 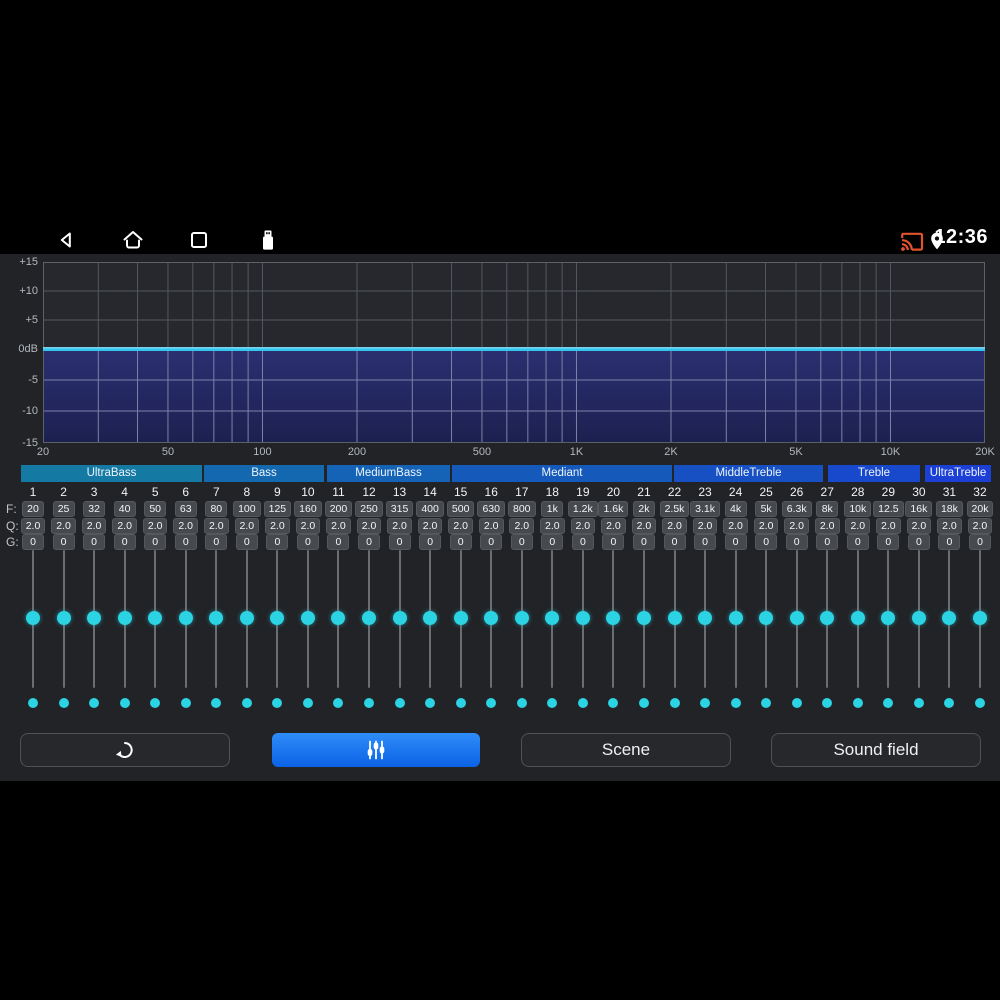 I want to click on recents-button, so click(x=199, y=240).